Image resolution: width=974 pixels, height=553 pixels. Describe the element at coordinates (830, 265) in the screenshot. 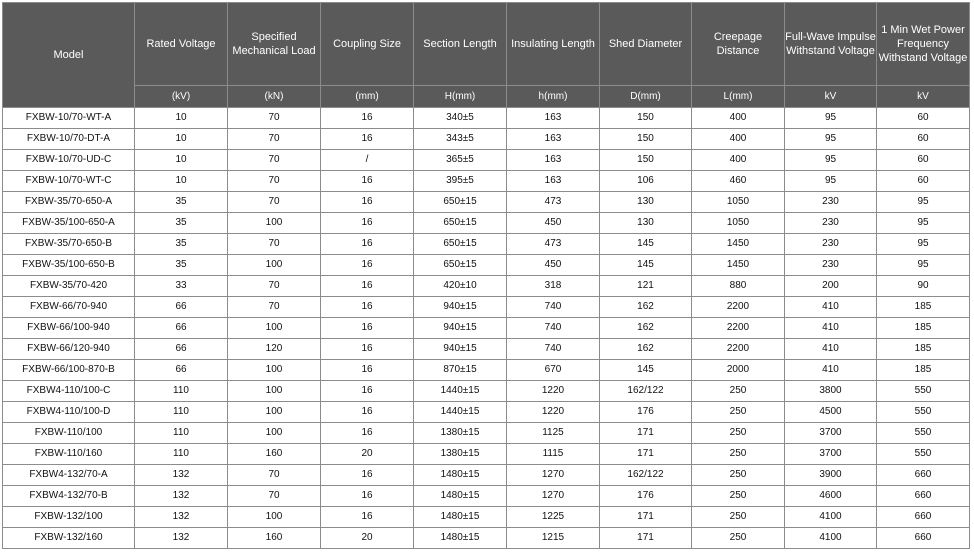

I see `cell-impulse: 230` at that location.